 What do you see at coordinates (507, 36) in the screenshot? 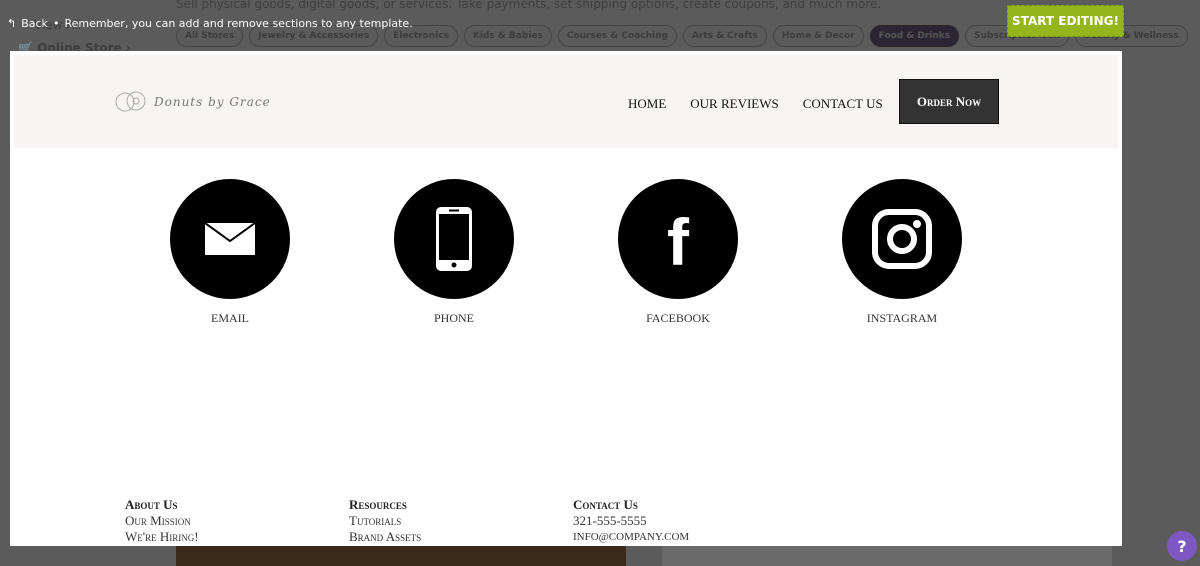
I see `category-pill: Kids & Babies` at bounding box center [507, 36].